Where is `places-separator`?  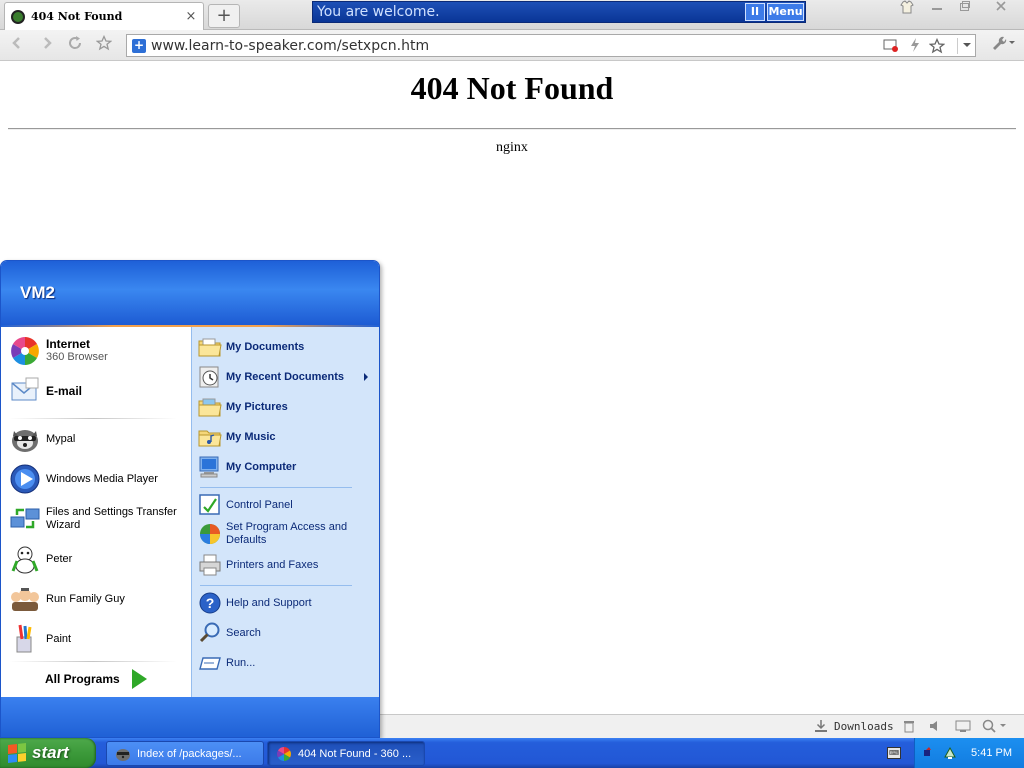 places-separator is located at coordinates (276, 487).